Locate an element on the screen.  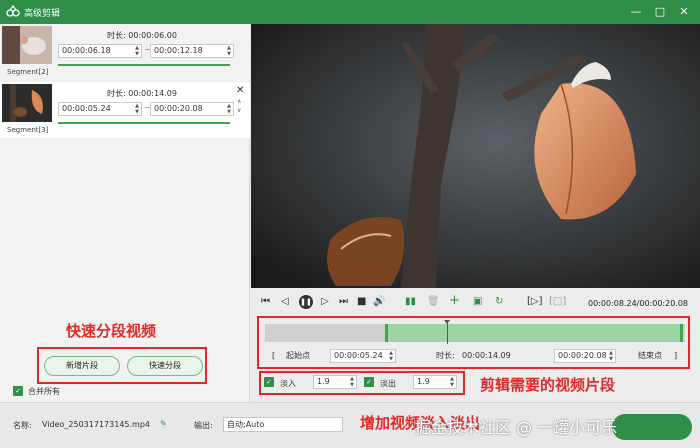
edit-name-icon: ✎ is located at coordinates (163, 423).